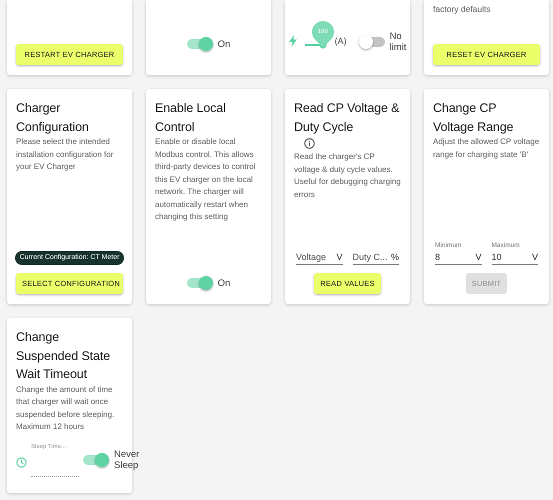 This screenshot has width=553, height=500. What do you see at coordinates (347, 175) in the screenshot?
I see `card-description: Read the charger's CP voltage & duty cycle values. Useful for debugging charging errors` at bounding box center [347, 175].